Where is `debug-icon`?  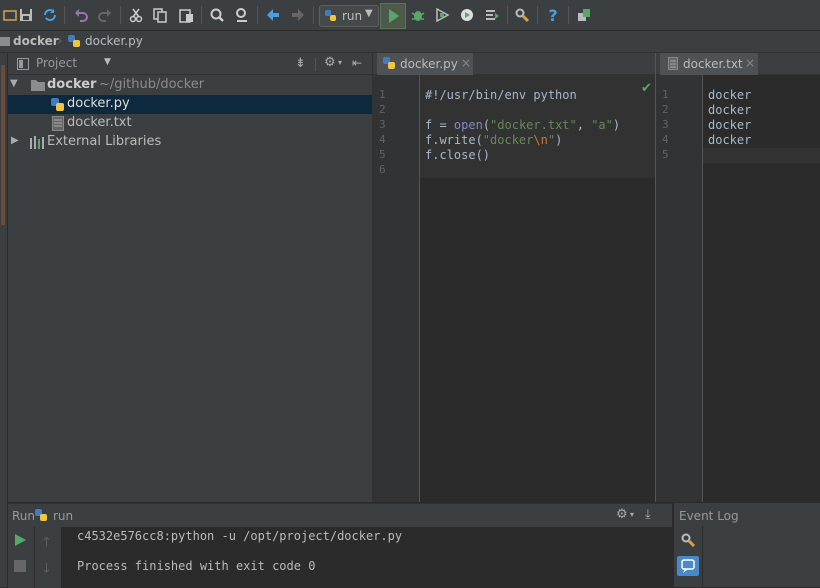
debug-icon is located at coordinates (418, 15).